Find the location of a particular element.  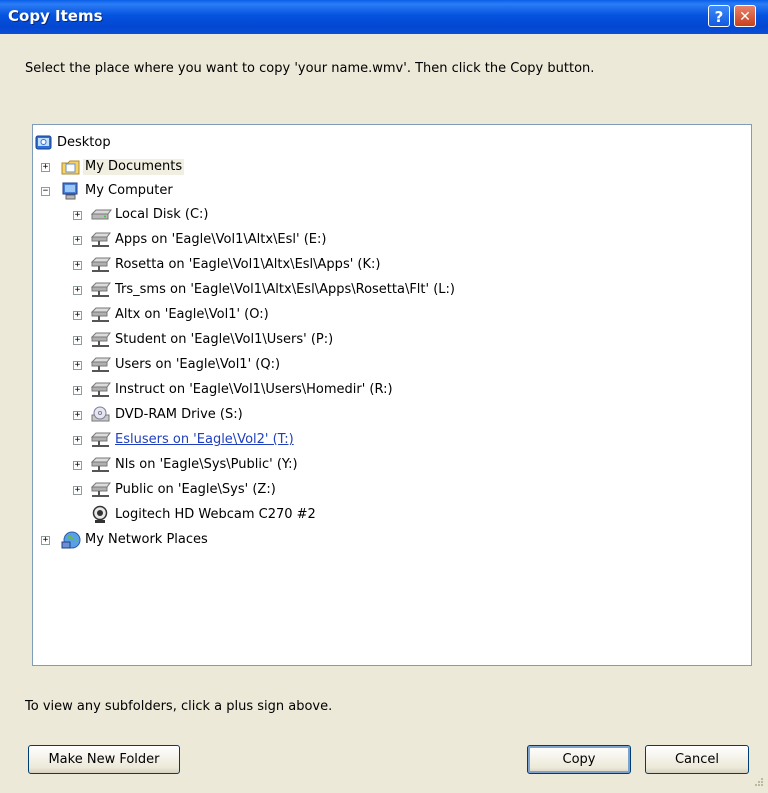

tree-item-label: Logitech HD Webcam C270 #2 is located at coordinates (215, 514).